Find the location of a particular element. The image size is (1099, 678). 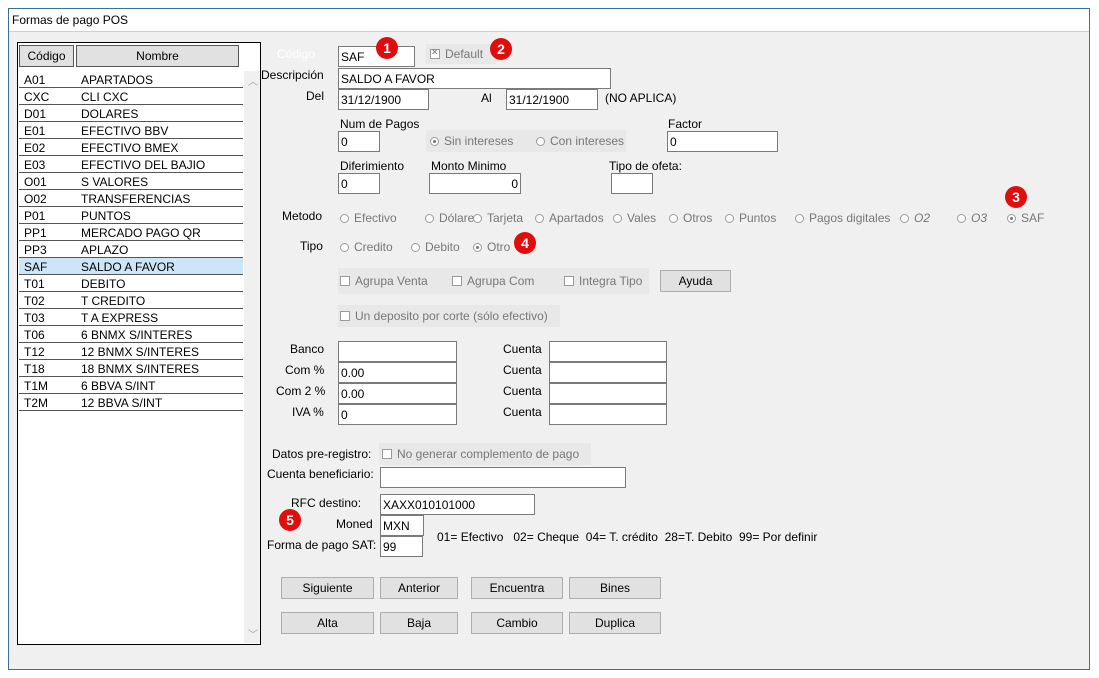

monto-minimo-field: 0 is located at coordinates (475, 183).